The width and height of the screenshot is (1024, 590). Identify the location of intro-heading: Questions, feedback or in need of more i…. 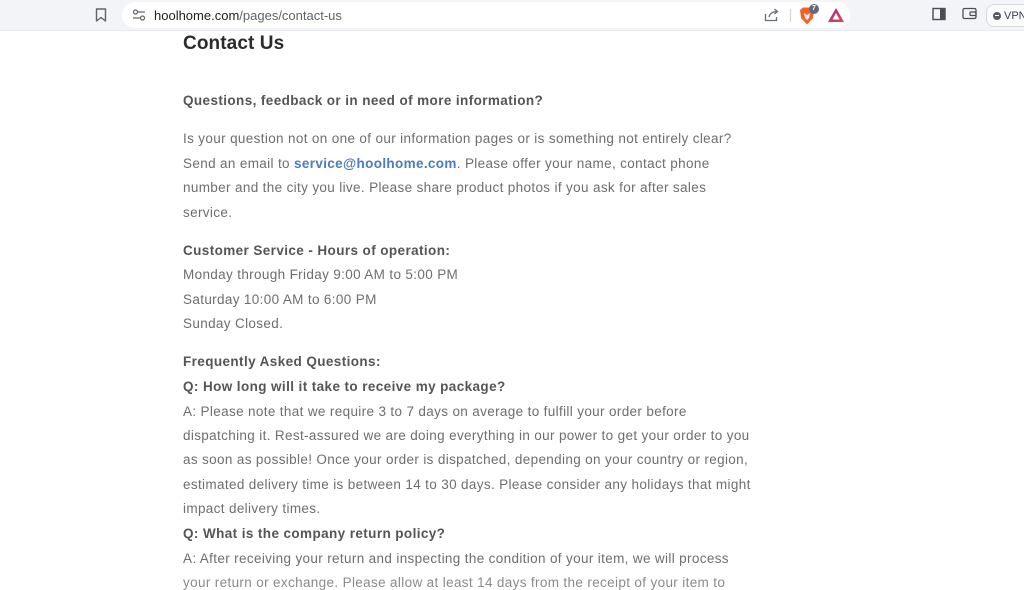
(363, 100).